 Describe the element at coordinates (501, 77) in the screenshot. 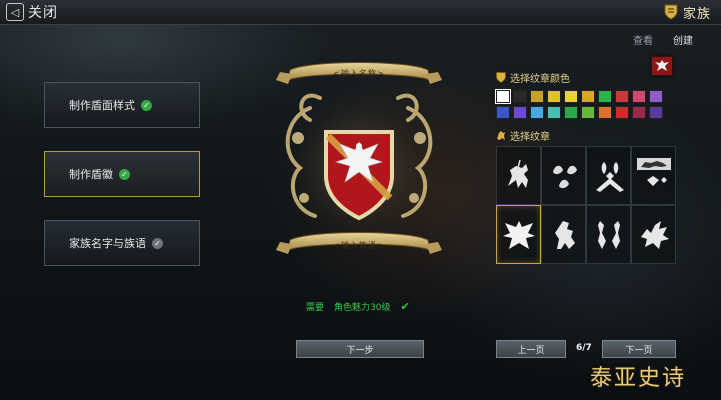

I see `shield-icon` at that location.